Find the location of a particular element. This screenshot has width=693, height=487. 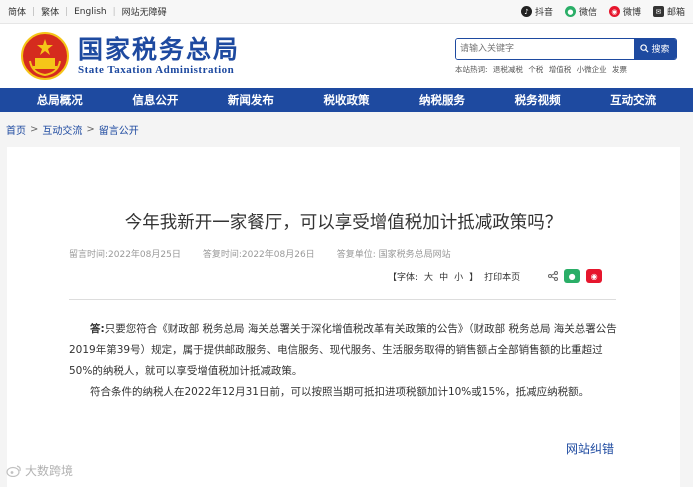

hot-word: 小微企业 is located at coordinates (592, 69).